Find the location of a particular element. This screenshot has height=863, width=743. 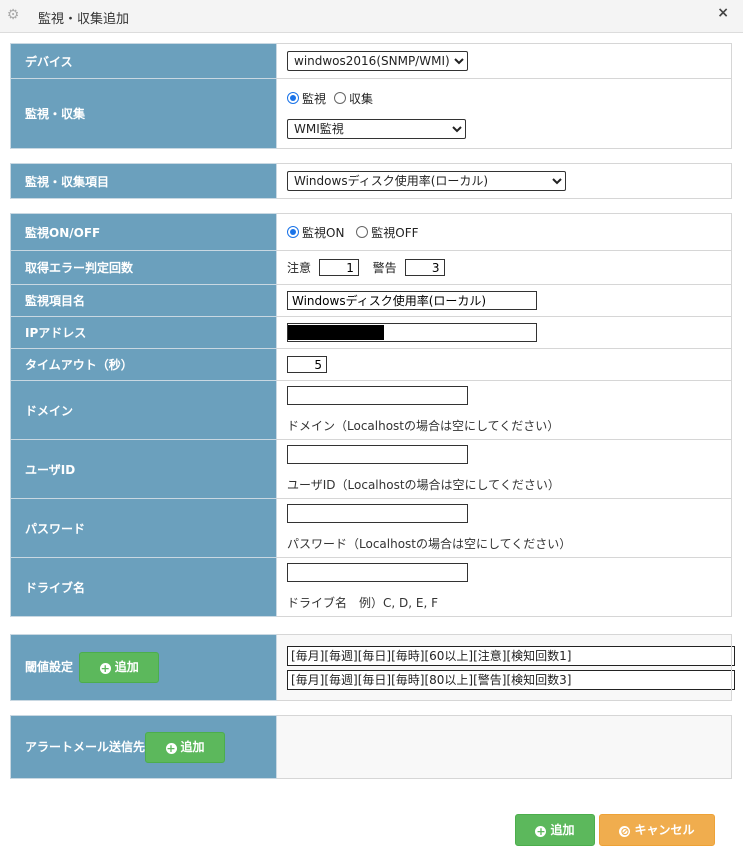

drive-label: ドライブ名 is located at coordinates (143, 587).